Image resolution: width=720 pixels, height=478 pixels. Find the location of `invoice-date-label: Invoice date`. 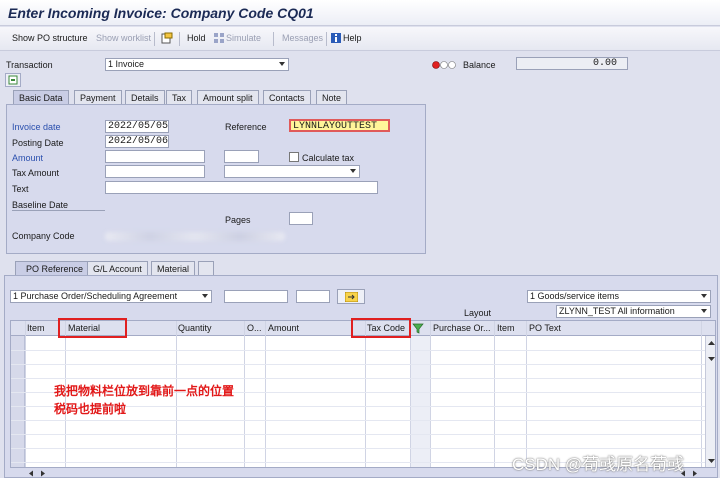

invoice-date-label: Invoice date is located at coordinates (36, 127).